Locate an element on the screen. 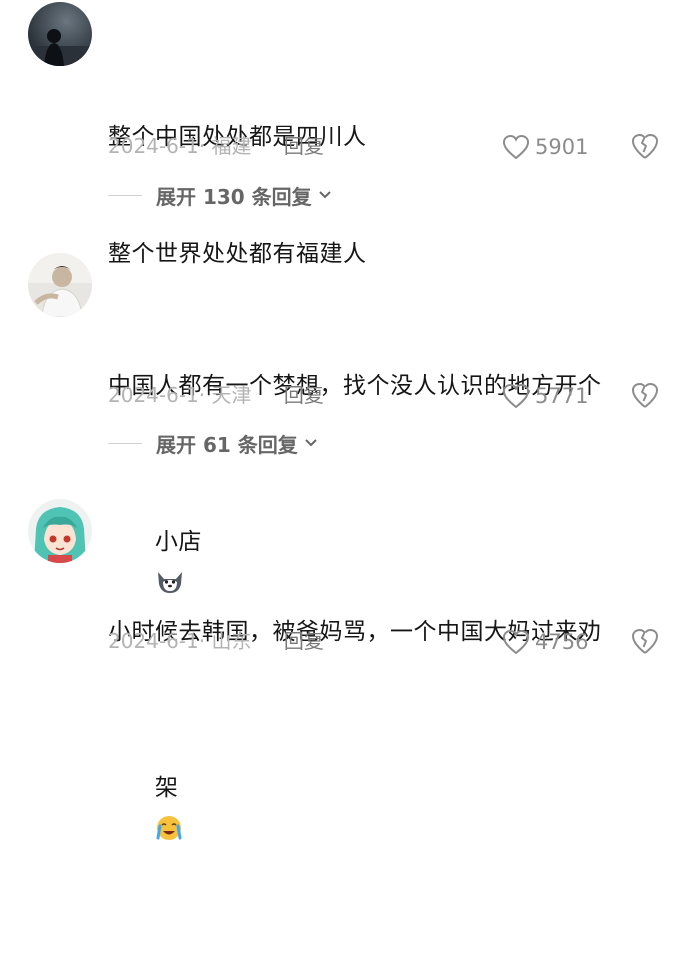 This screenshot has height=964, width=690. person-photo-avatar-icon is located at coordinates (60, 285).